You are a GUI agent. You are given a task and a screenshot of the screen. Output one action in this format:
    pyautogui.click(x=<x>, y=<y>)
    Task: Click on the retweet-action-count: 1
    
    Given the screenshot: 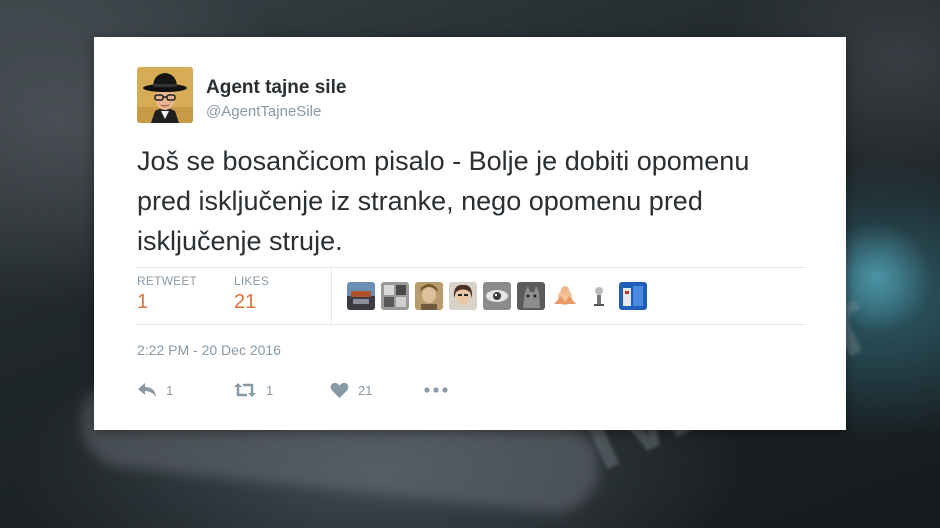 What is the action you would take?
    pyautogui.click(x=270, y=390)
    